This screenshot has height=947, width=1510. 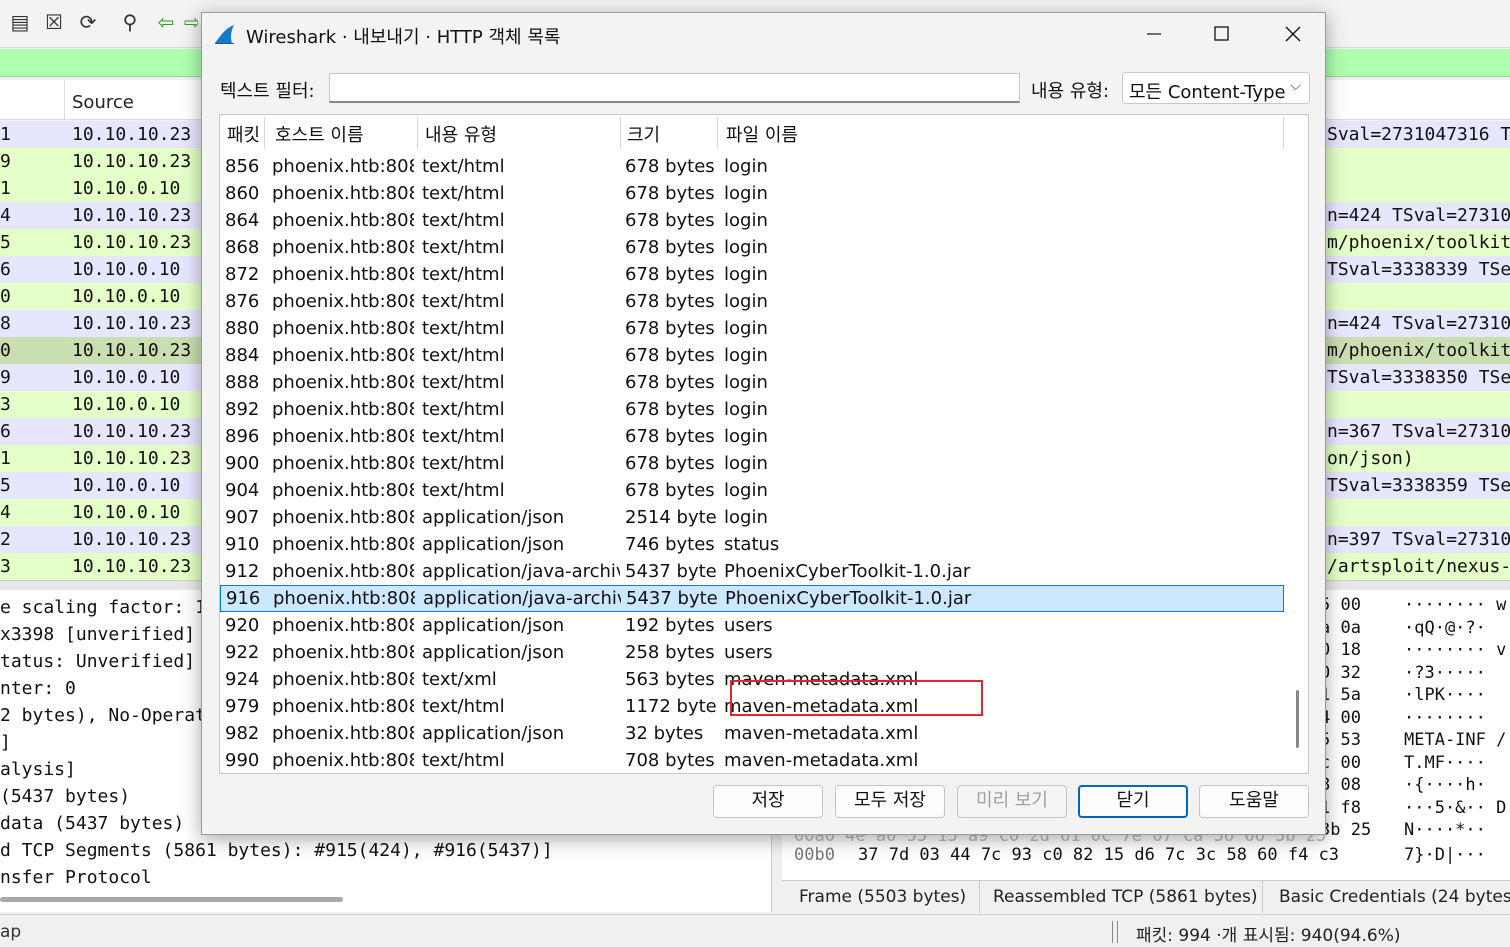 What do you see at coordinates (130, 22) in the screenshot?
I see `find-packet-icon: ⚲` at bounding box center [130, 22].